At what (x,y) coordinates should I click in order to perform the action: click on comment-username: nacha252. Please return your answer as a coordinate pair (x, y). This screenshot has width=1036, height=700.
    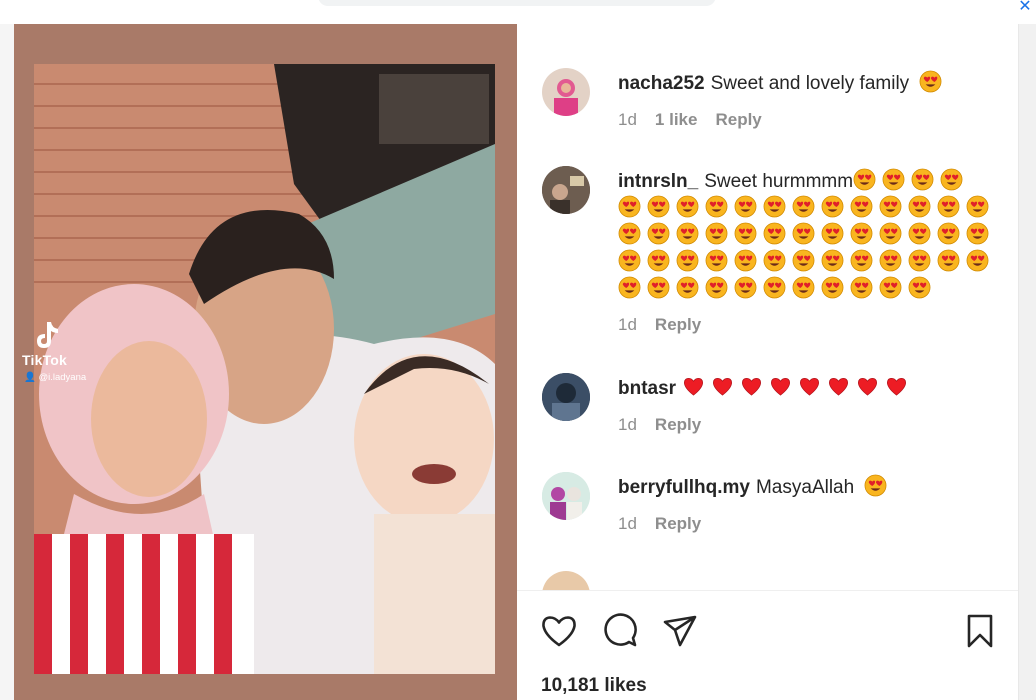
    Looking at the image, I should click on (661, 83).